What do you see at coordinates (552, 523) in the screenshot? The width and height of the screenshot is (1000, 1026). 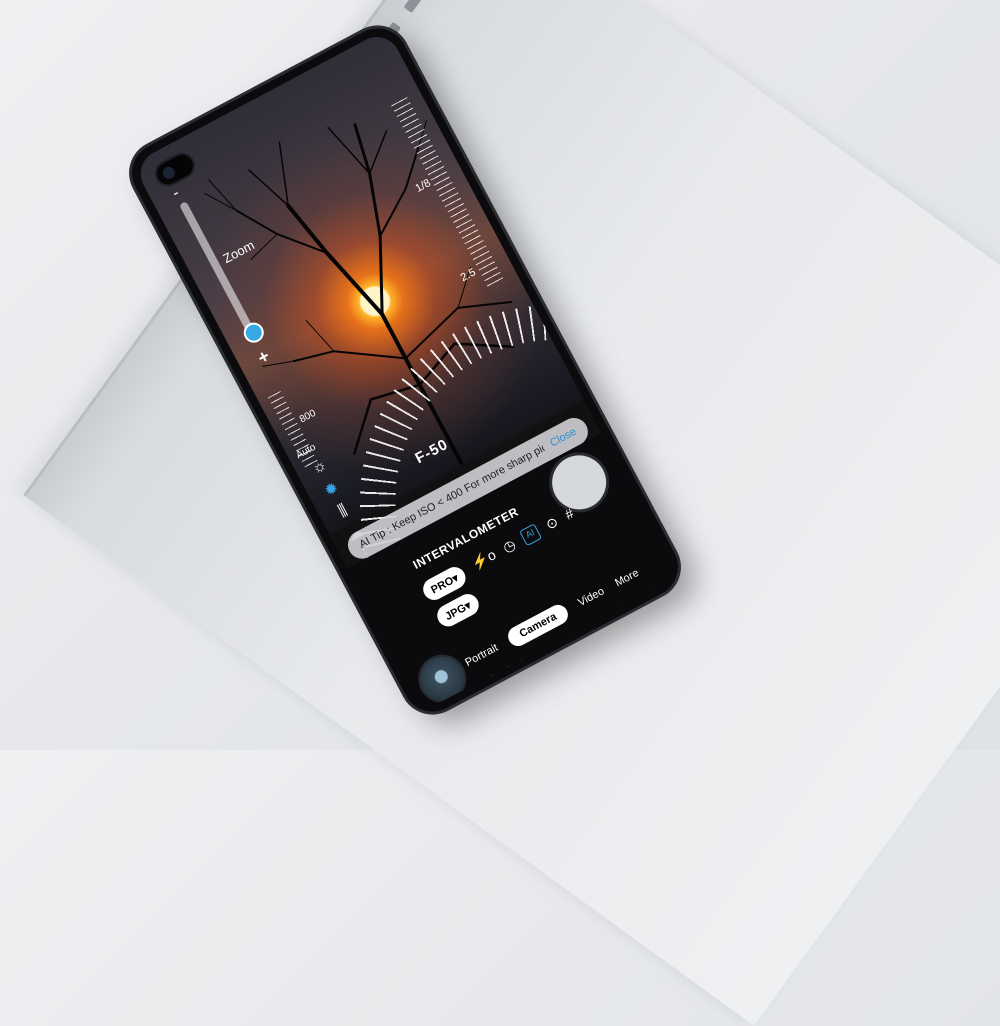 I see `focus-icon: ⊙` at bounding box center [552, 523].